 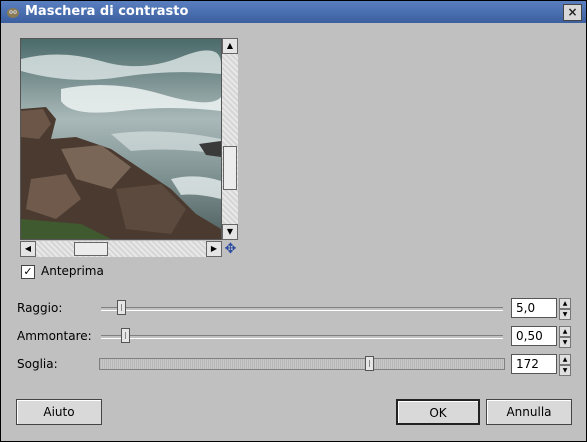 I want to click on window-title: Maschera di contrasto, so click(x=107, y=11).